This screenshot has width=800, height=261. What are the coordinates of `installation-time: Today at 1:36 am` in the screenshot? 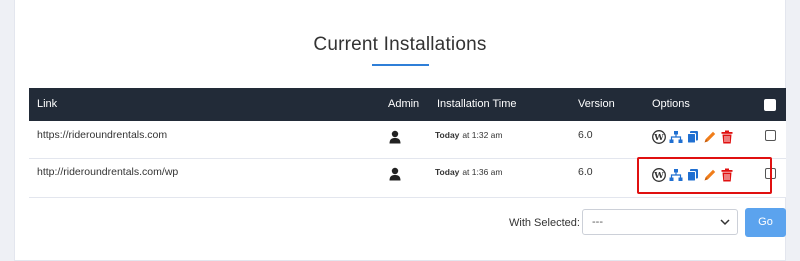 It's located at (469, 172).